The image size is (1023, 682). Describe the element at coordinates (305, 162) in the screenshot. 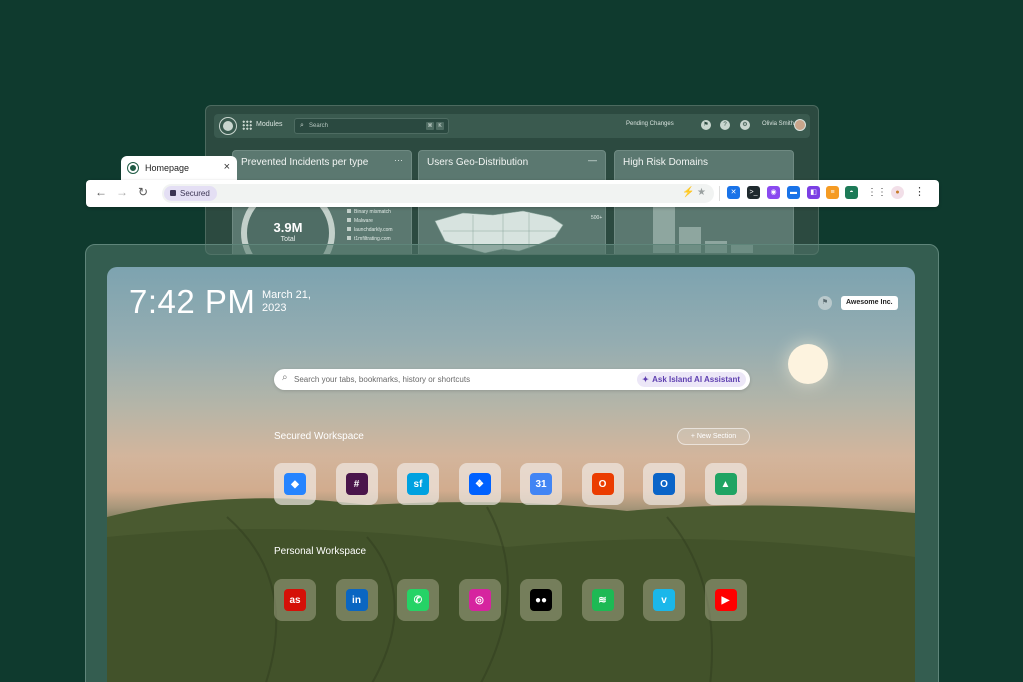

I see `card-title: Prevented Incidents per type` at that location.